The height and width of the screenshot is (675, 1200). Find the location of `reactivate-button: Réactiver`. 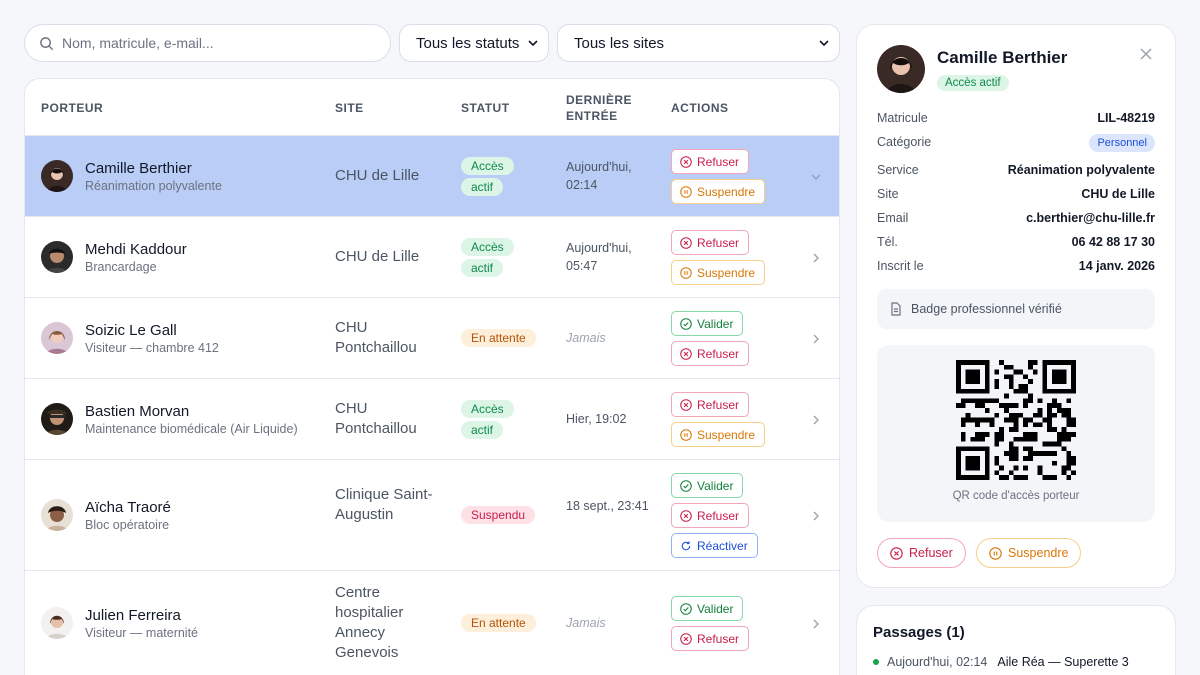

reactivate-button: Réactiver is located at coordinates (714, 545).